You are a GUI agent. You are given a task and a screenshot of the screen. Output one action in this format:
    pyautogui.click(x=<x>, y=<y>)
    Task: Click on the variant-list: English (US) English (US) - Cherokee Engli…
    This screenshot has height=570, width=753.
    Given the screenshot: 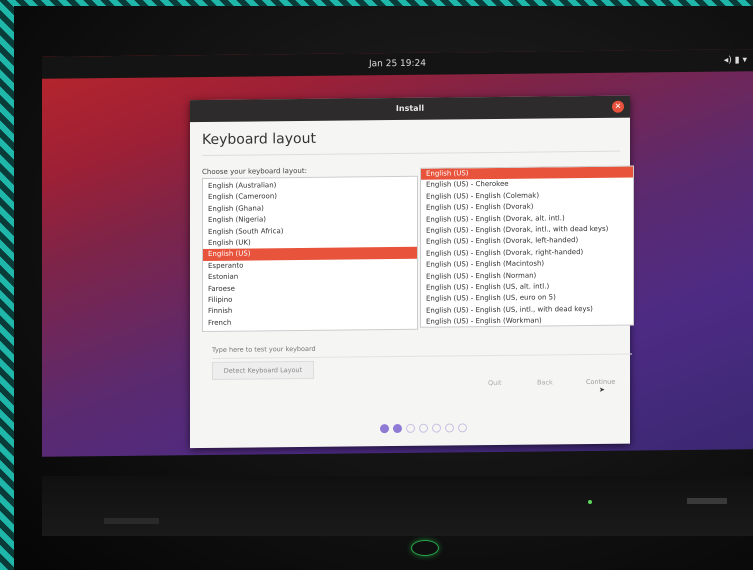 What is the action you would take?
    pyautogui.click(x=527, y=246)
    